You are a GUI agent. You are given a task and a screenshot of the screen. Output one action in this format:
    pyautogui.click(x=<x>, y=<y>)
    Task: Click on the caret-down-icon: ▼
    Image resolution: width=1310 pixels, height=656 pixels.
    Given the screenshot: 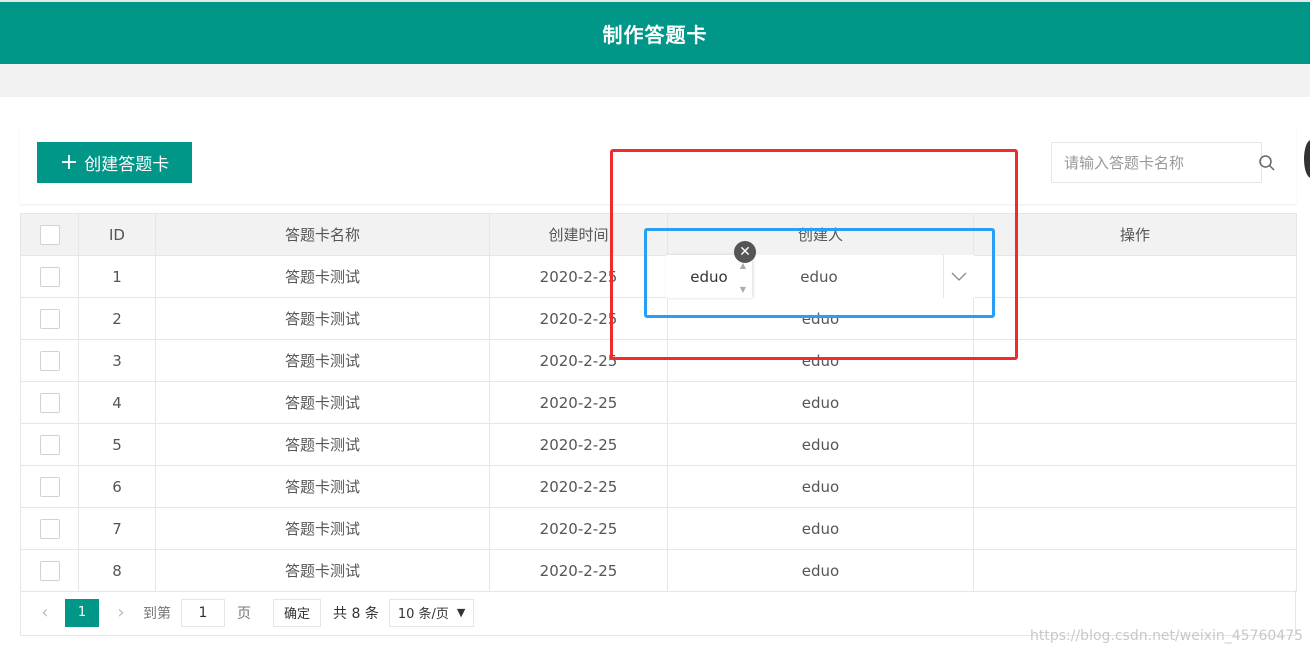 What is the action you would take?
    pyautogui.click(x=461, y=612)
    